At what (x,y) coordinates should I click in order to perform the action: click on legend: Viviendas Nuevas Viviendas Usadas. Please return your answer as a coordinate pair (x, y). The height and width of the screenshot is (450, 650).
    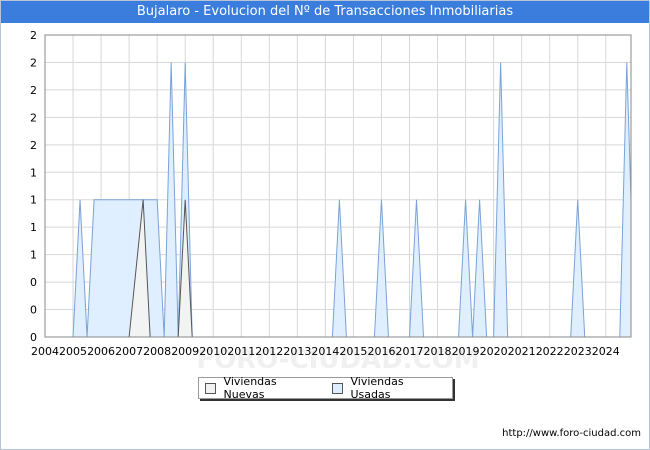
    Looking at the image, I should click on (325, 388).